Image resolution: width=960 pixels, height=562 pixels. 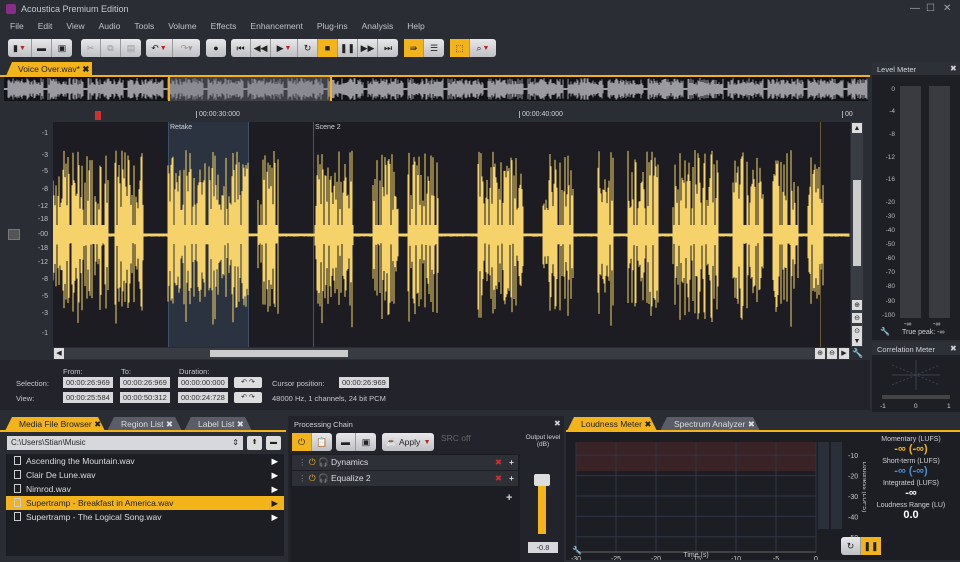 What do you see at coordinates (710, 424) in the screenshot?
I see `tab-spectrum-analyzer: Spectrum Analyzer ✖` at bounding box center [710, 424].